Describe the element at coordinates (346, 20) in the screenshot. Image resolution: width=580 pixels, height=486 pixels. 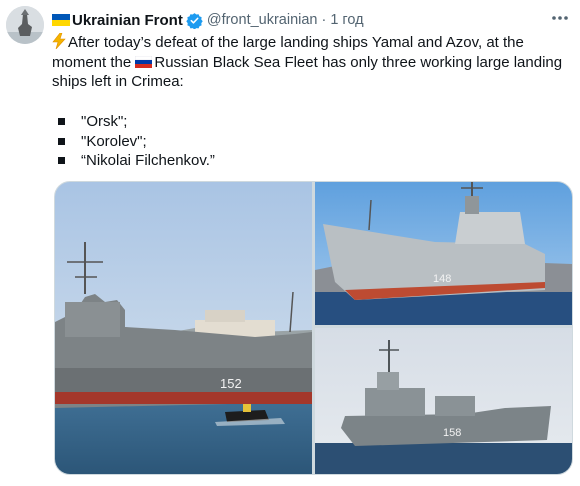
I see `tweet-timestamp: 1 год` at that location.